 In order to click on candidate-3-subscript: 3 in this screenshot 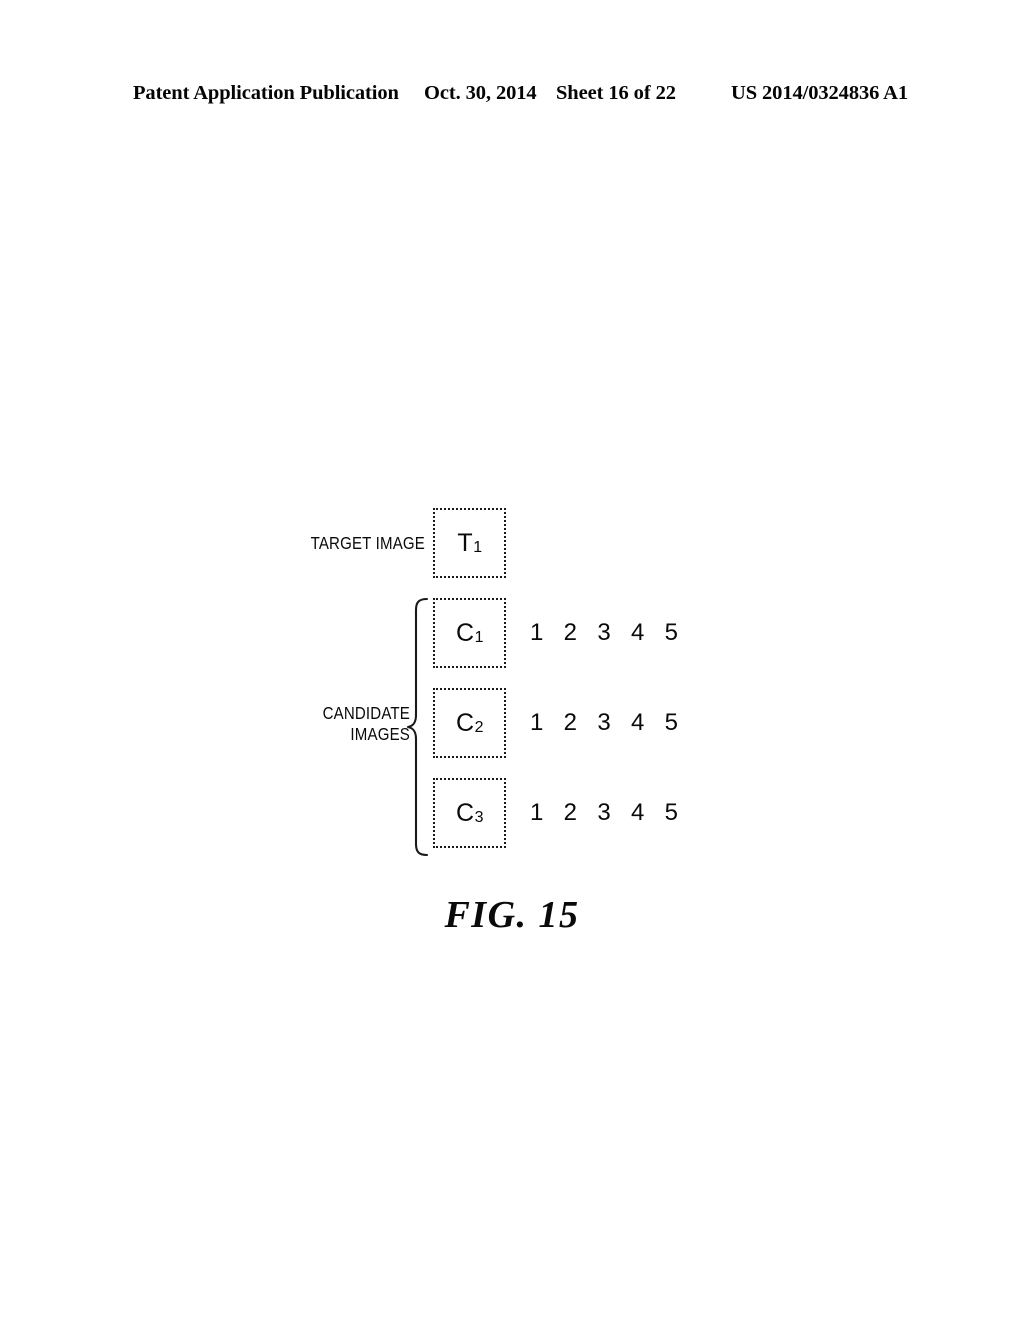, I will do `click(479, 817)`.